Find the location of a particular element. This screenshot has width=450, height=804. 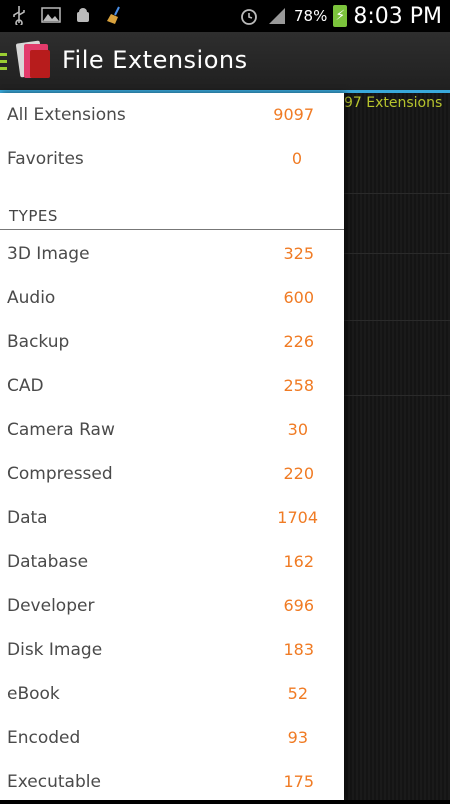

status-bar: 78% 8:03 PM is located at coordinates (225, 16).